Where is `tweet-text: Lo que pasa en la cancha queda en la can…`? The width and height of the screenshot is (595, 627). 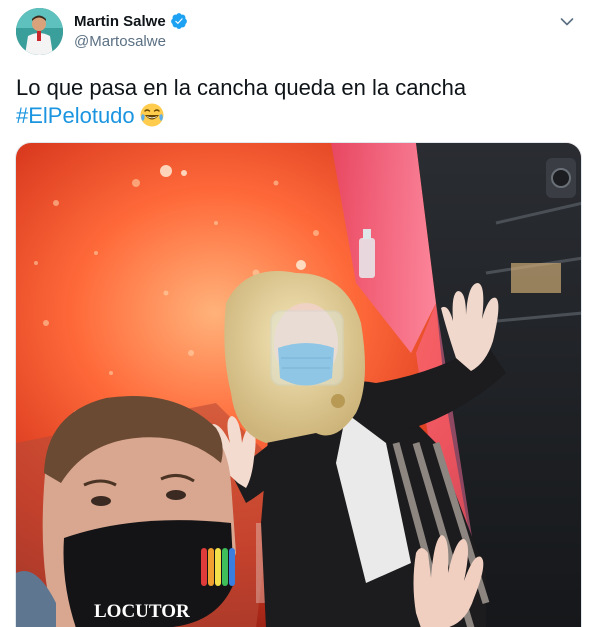 tweet-text: Lo que pasa en la cancha queda en la can… is located at coordinates (297, 102).